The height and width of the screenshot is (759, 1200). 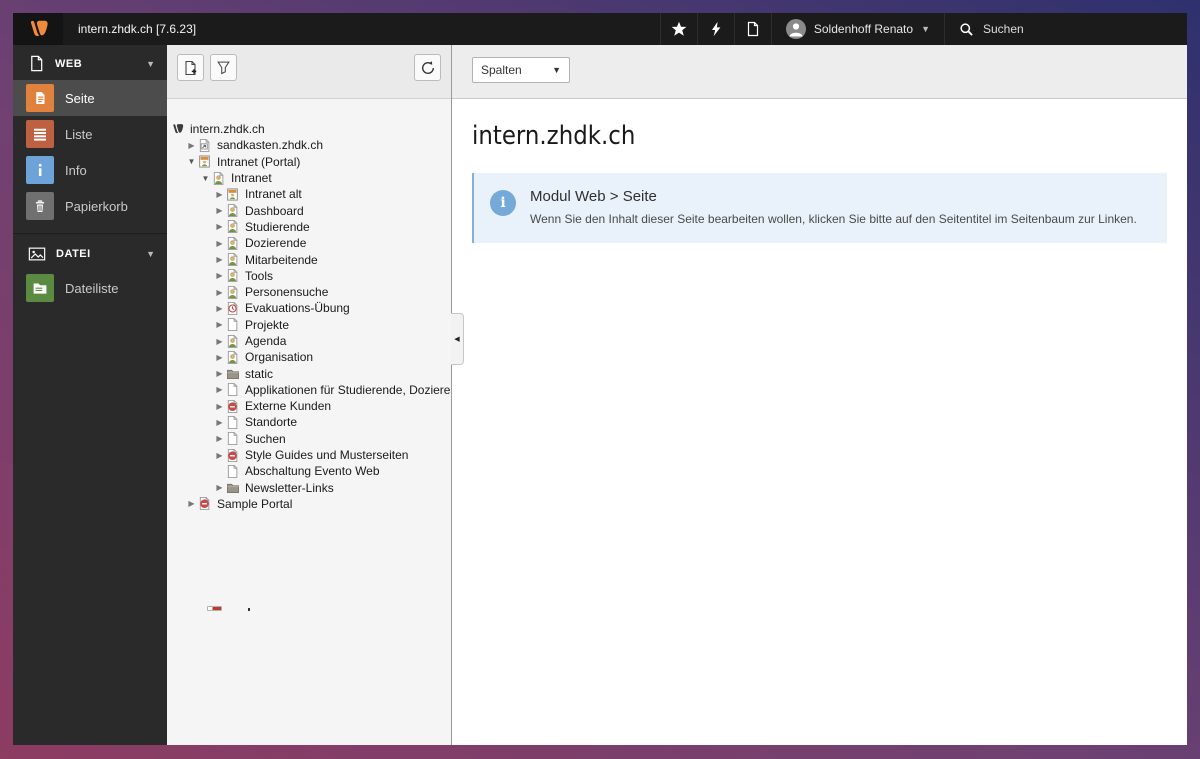 What do you see at coordinates (309, 243) in the screenshot?
I see `tree-node: ▶ Dozierende` at bounding box center [309, 243].